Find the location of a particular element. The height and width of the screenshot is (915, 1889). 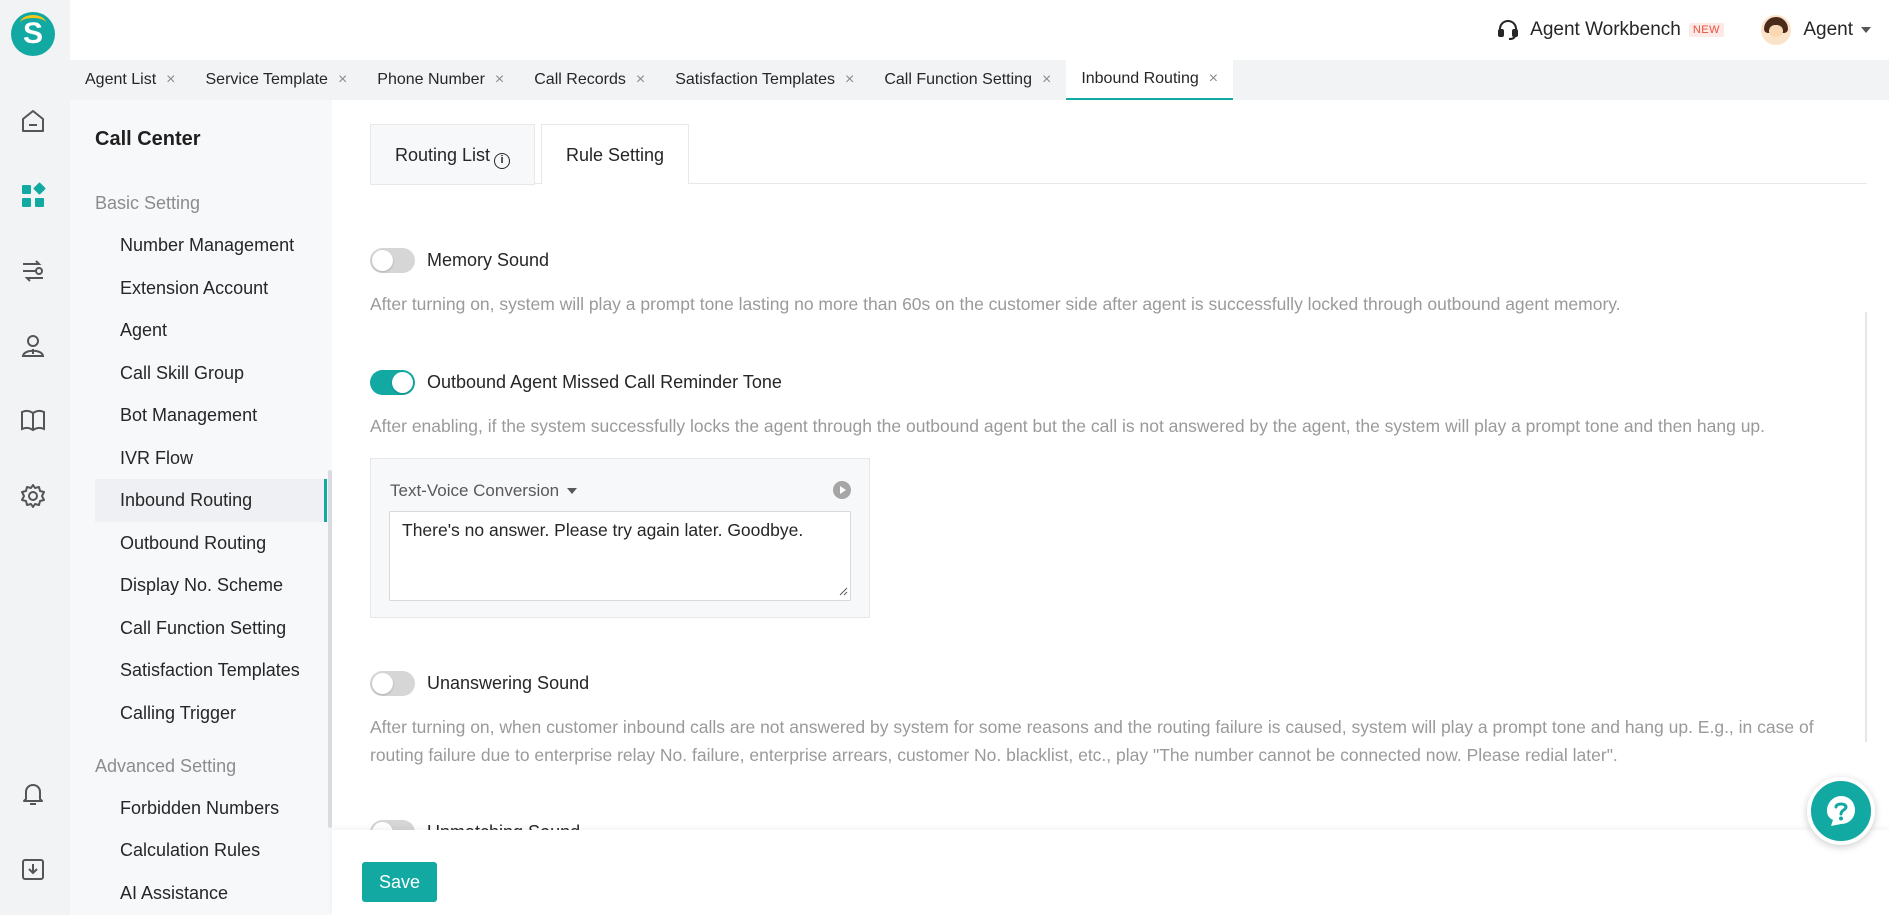

unanswering-sound-label: Unanswering Sound is located at coordinates (508, 682).